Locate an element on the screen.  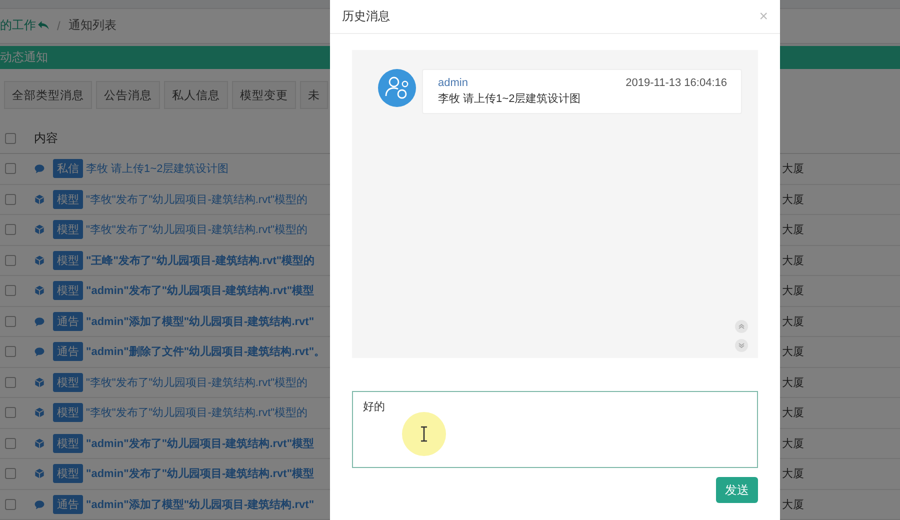
message-time: 2019-11-13 16:04:16 is located at coordinates (676, 83).